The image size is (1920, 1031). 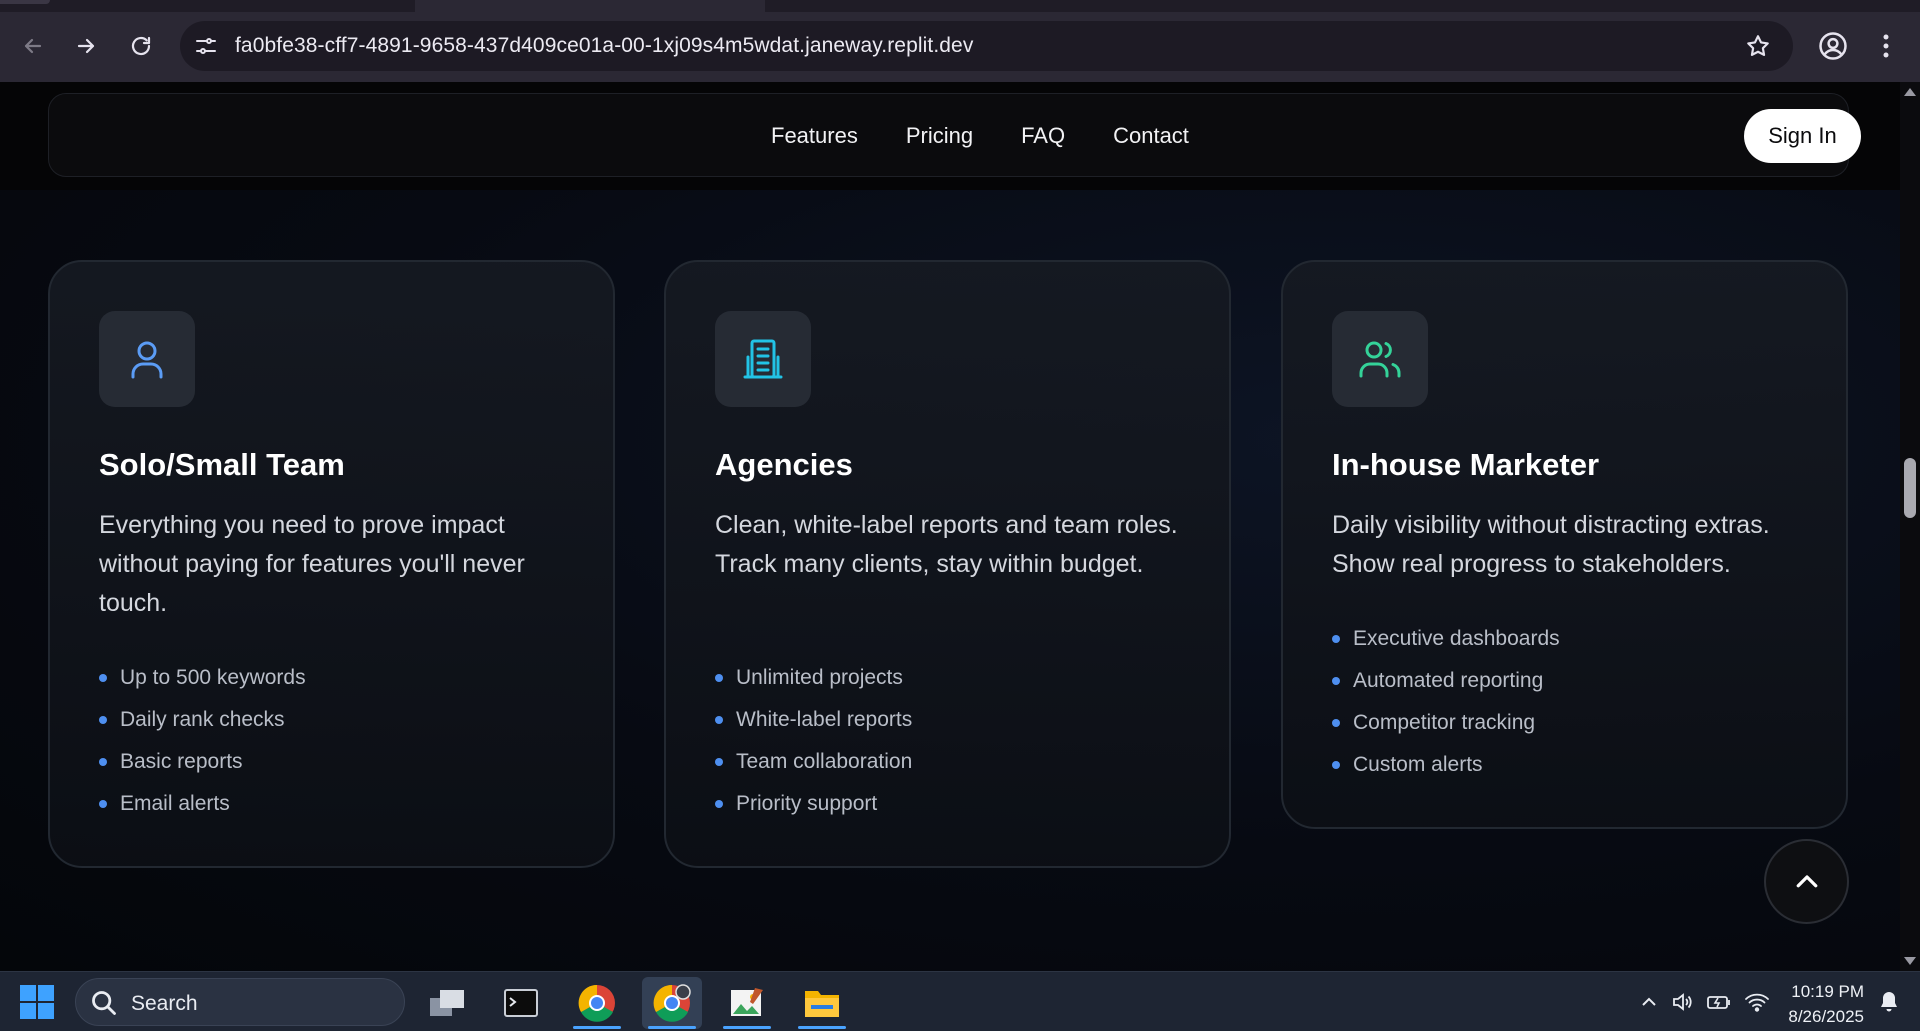 What do you see at coordinates (1446, 730) in the screenshot?
I see `feature-item: Competitor tracking` at bounding box center [1446, 730].